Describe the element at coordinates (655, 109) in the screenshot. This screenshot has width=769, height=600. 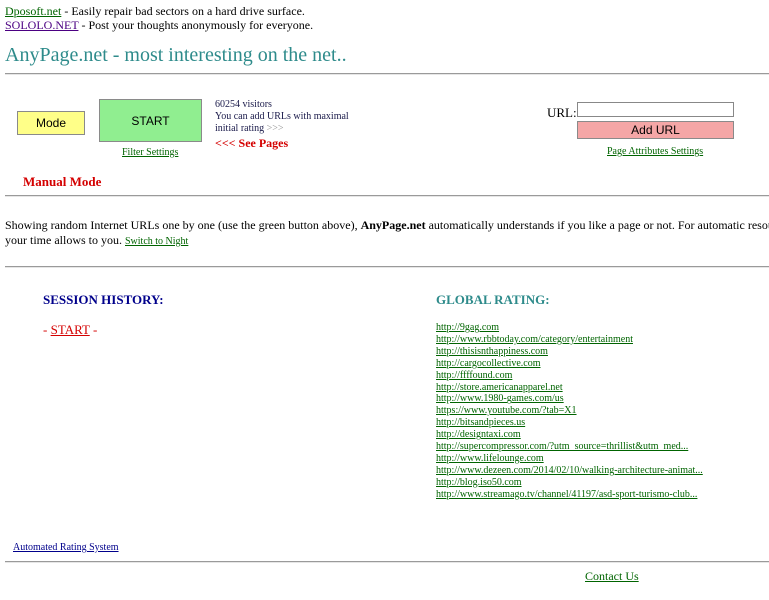
I see `url-input` at that location.